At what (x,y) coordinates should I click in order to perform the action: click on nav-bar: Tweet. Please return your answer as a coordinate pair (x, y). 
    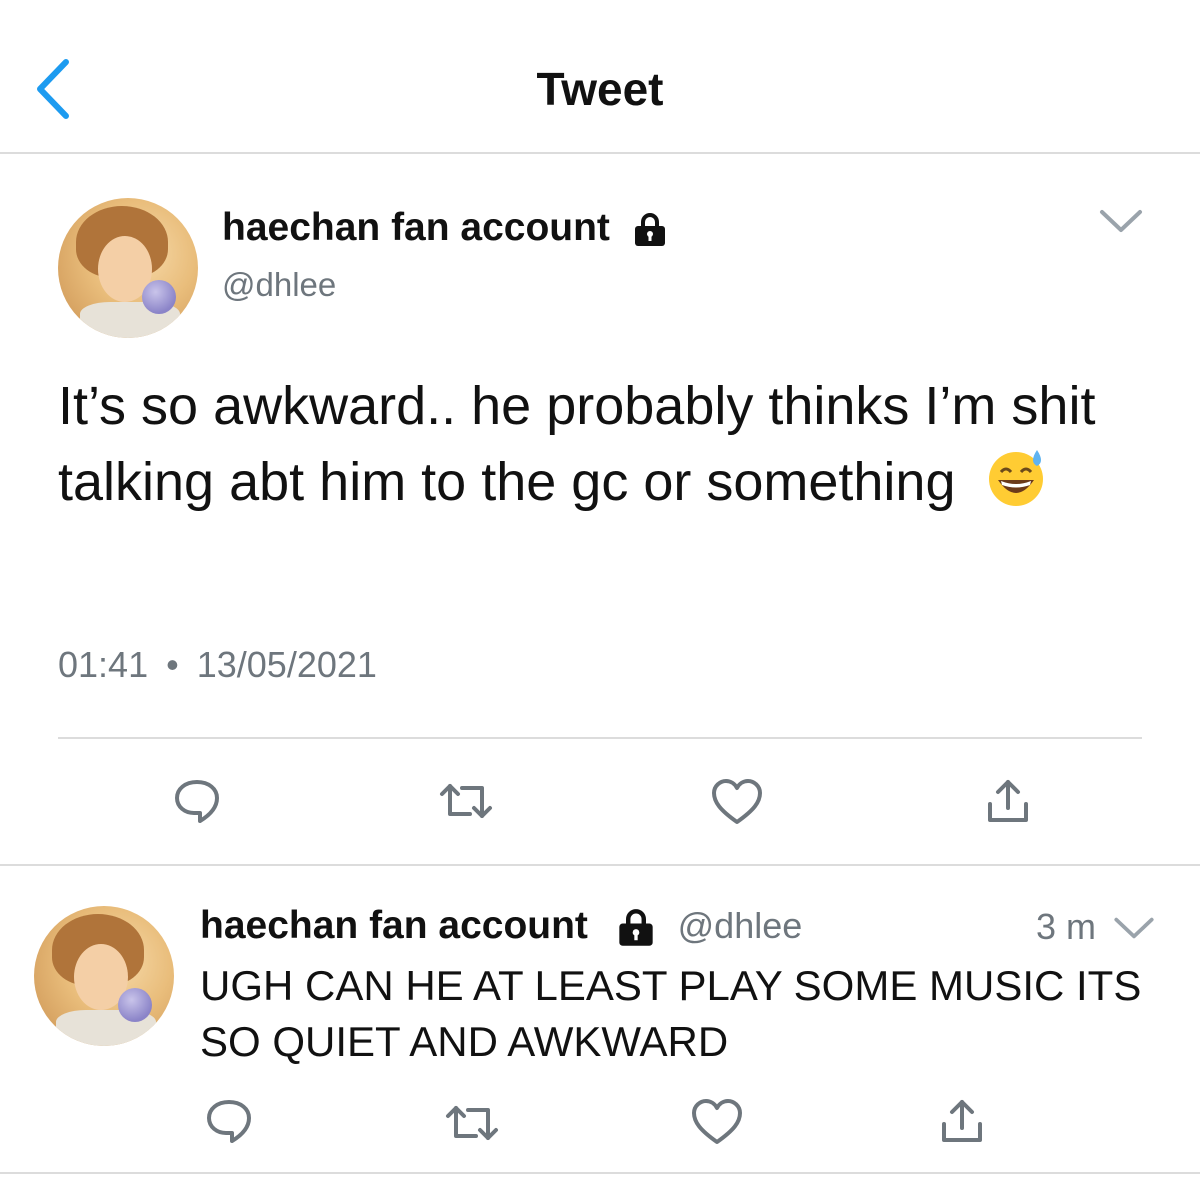
    Looking at the image, I should click on (600, 77).